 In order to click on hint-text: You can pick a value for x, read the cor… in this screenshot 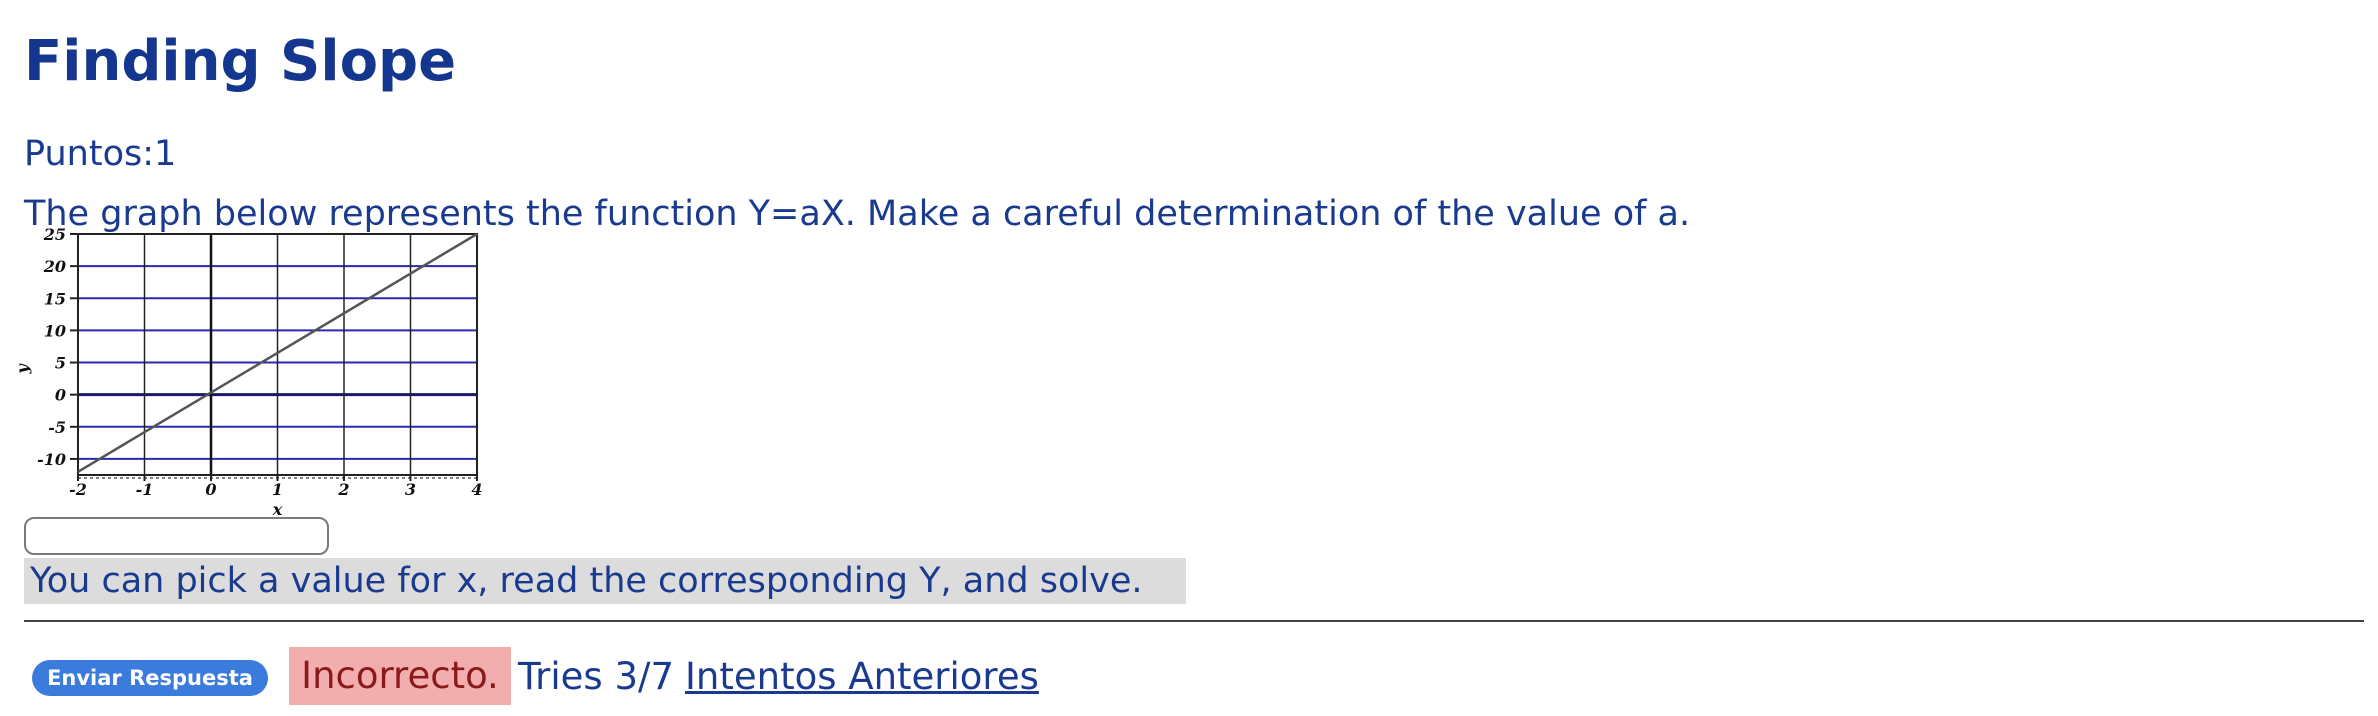, I will do `click(605, 581)`.